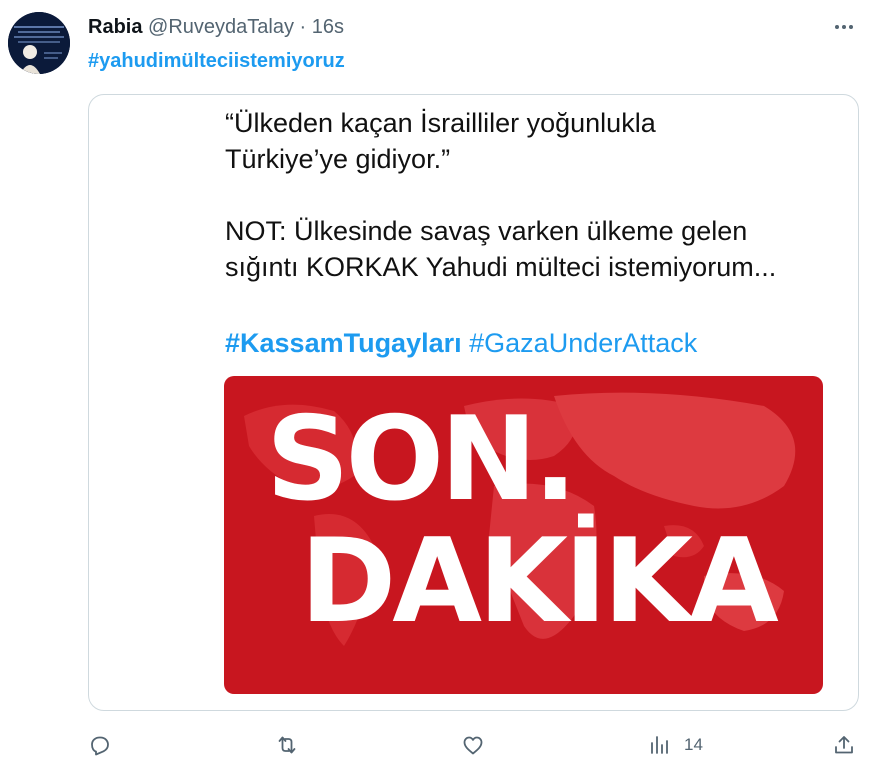 The height and width of the screenshot is (782, 882). I want to click on tweet-time: 16s, so click(328, 27).